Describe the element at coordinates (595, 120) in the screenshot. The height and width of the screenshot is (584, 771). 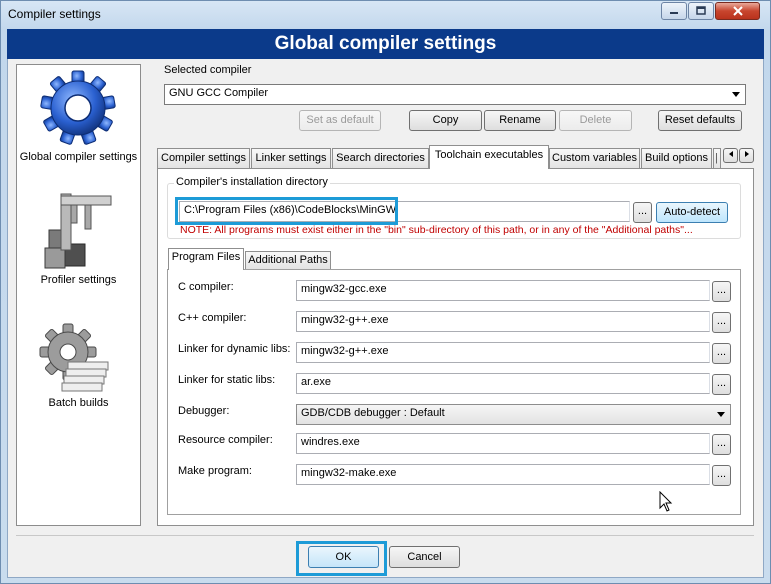
I see `delete-button: Delete` at that location.